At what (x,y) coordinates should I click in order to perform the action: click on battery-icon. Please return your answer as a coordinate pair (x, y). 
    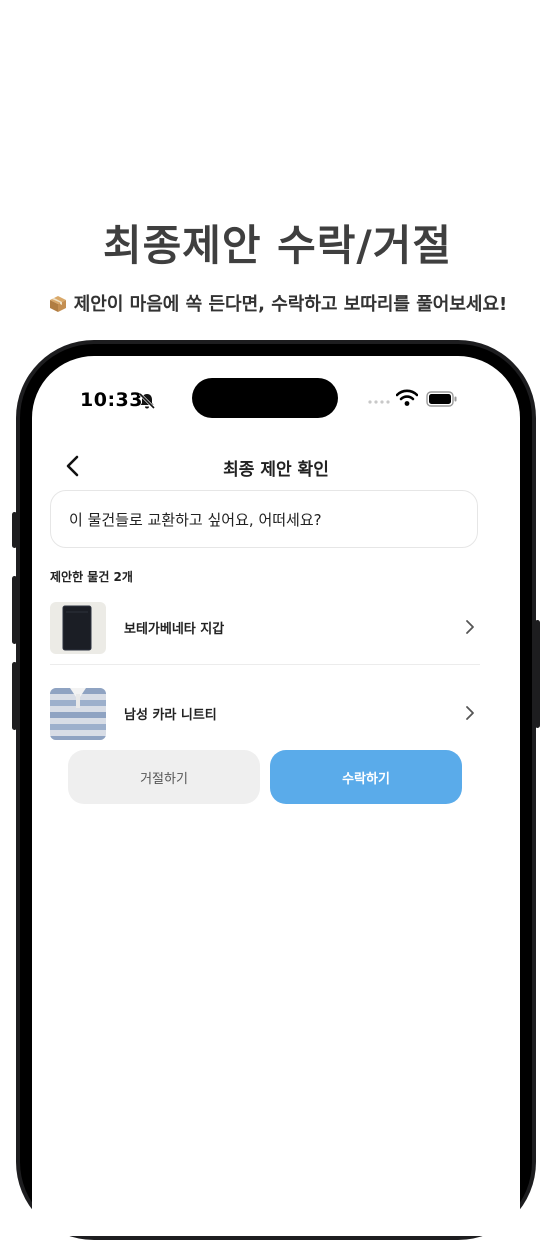
    Looking at the image, I should click on (441, 399).